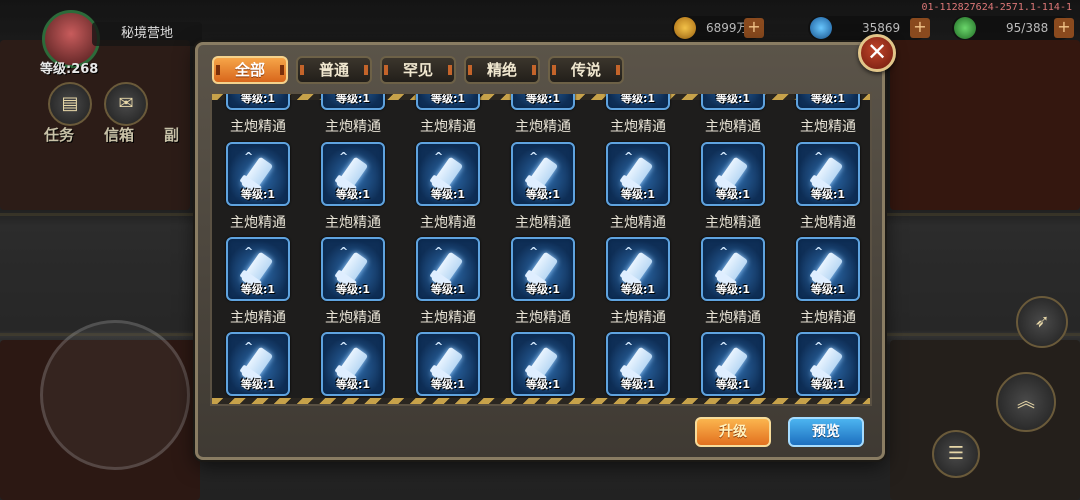  What do you see at coordinates (826, 432) in the screenshot?
I see `preview-button: 预览` at bounding box center [826, 432].